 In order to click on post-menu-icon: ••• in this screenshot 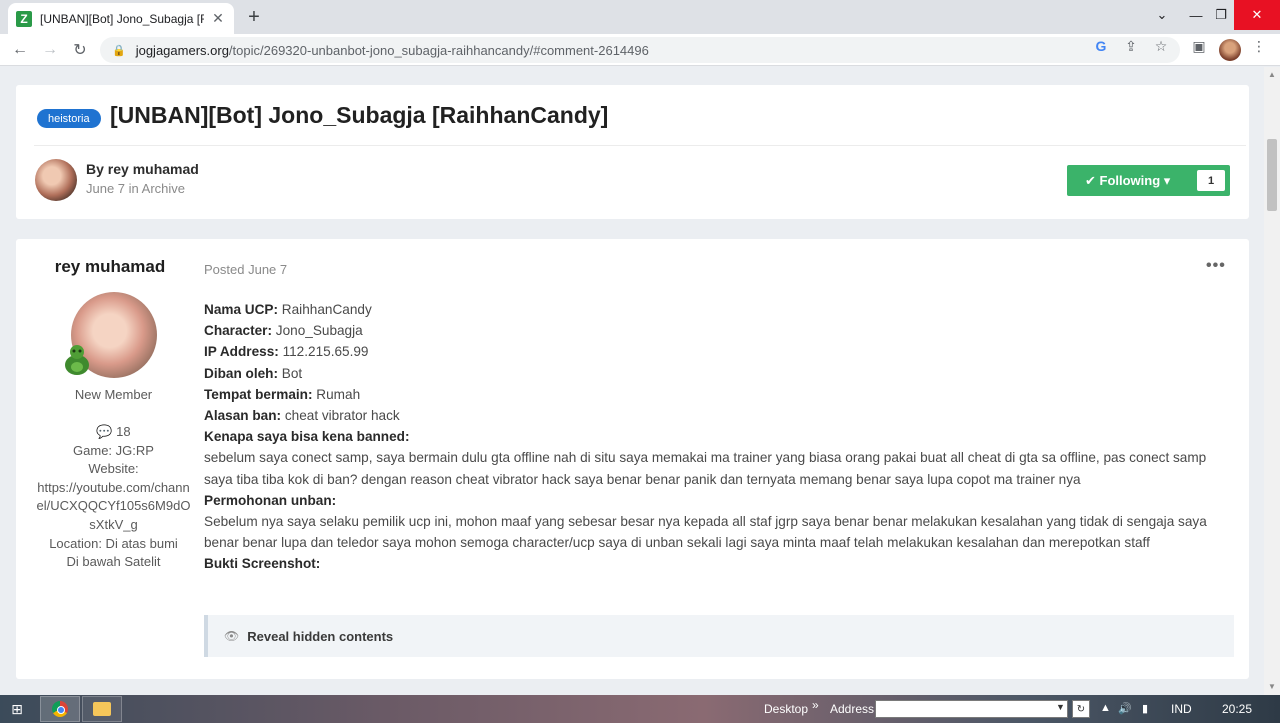, I will do `click(1216, 266)`.